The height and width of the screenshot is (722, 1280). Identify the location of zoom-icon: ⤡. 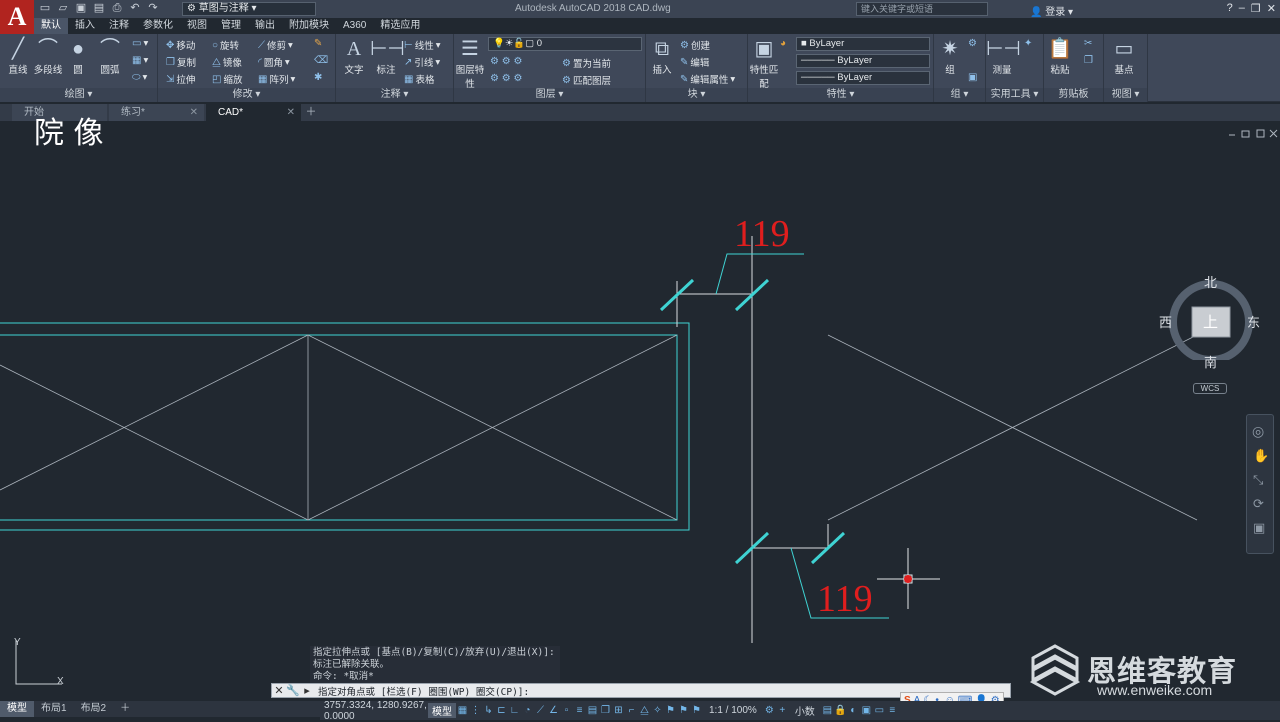
(1260, 480).